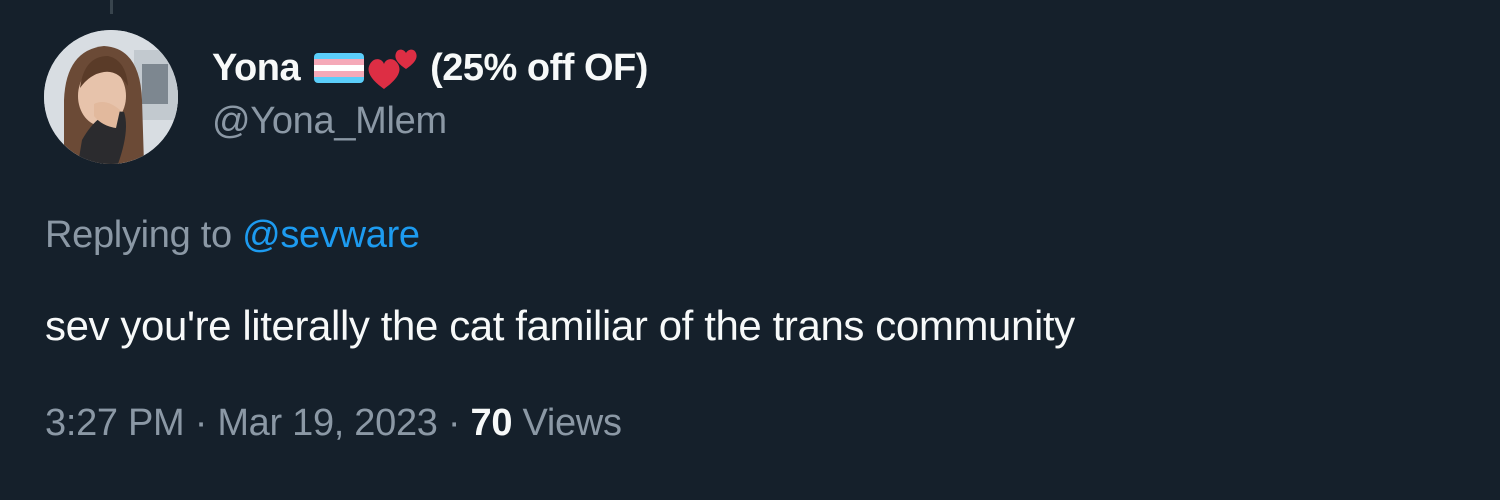 The width and height of the screenshot is (1500, 500). I want to click on author-name-row: Yona (25% off OF), so click(430, 68).